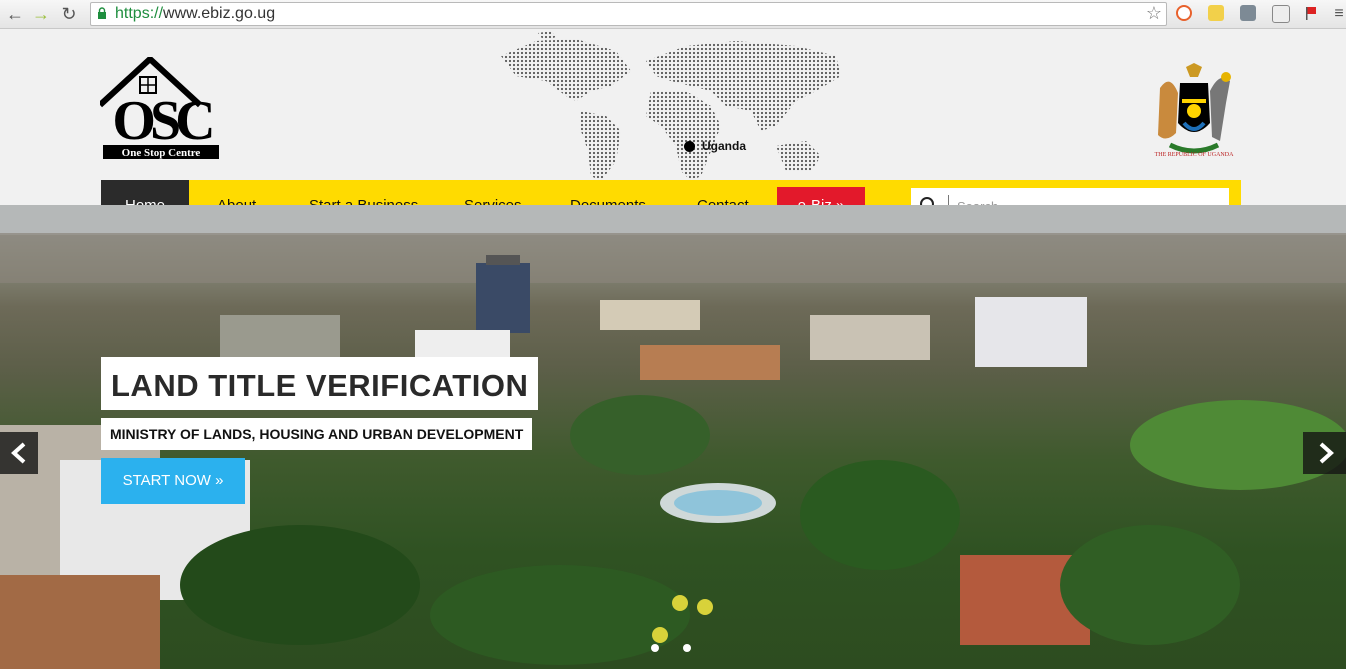 Image resolution: width=1346 pixels, height=669 pixels. I want to click on slider-prev-button, so click(19, 453).